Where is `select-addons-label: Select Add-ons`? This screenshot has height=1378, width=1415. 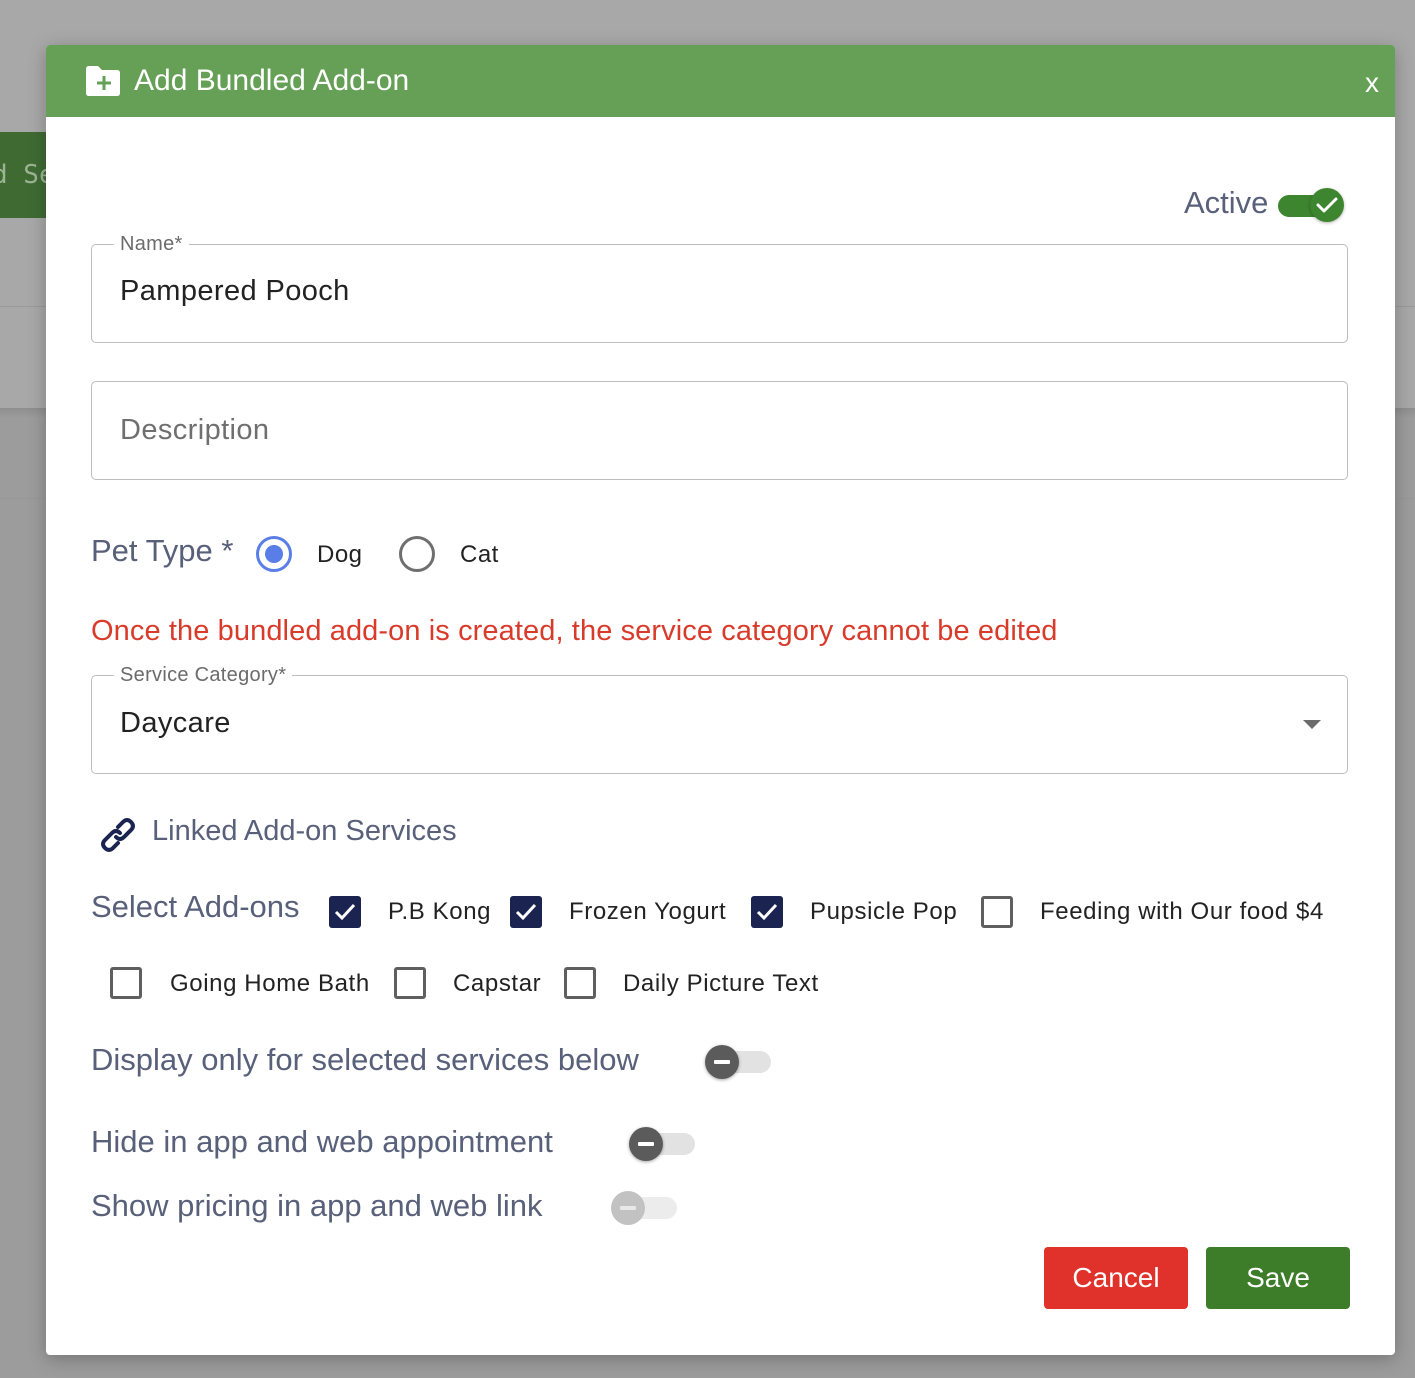
select-addons-label: Select Add-ons is located at coordinates (195, 906).